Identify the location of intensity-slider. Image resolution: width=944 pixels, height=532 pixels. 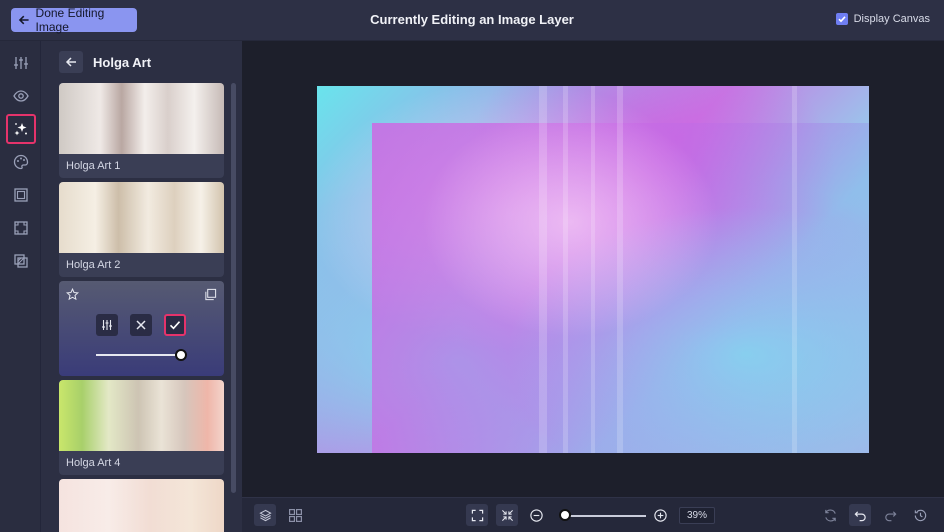
(141, 355).